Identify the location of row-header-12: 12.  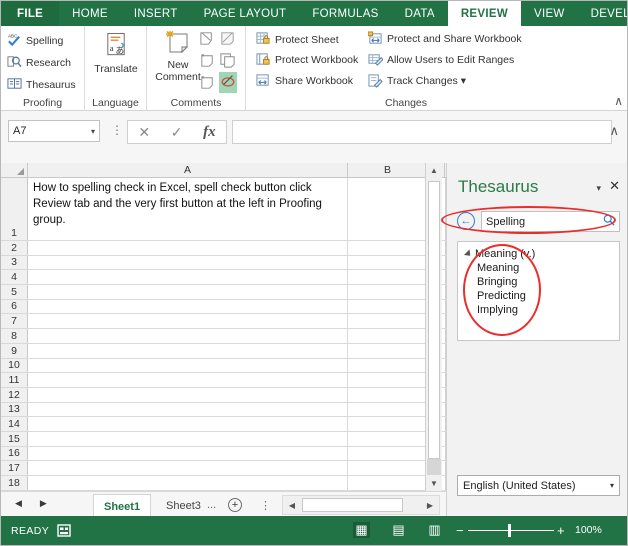
(14, 394).